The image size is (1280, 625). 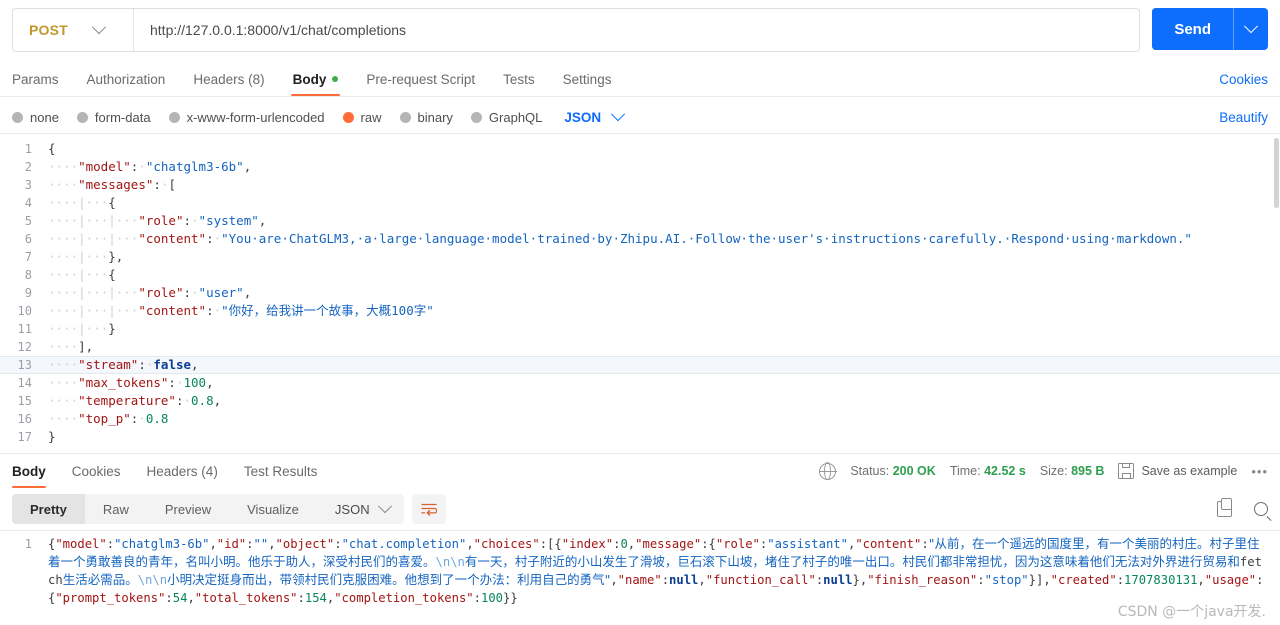 I want to click on wrap-lines-button, so click(x=428, y=509).